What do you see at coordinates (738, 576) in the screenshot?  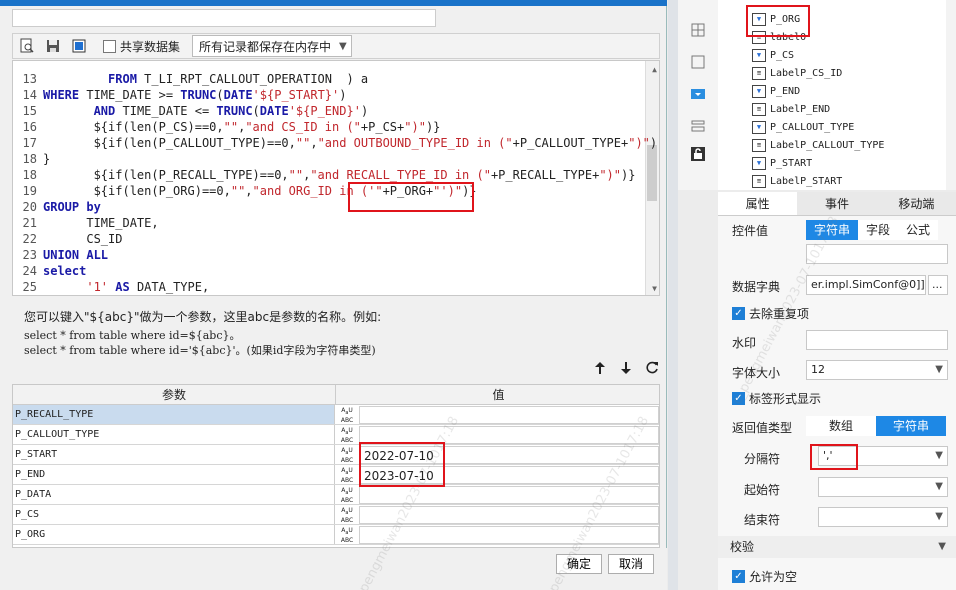 I see `allow-empty-box` at bounding box center [738, 576].